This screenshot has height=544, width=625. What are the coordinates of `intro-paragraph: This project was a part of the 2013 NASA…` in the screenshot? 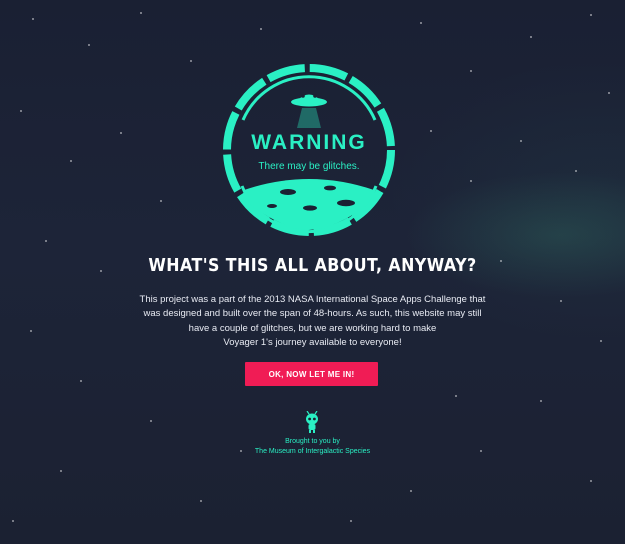 It's located at (312, 322).